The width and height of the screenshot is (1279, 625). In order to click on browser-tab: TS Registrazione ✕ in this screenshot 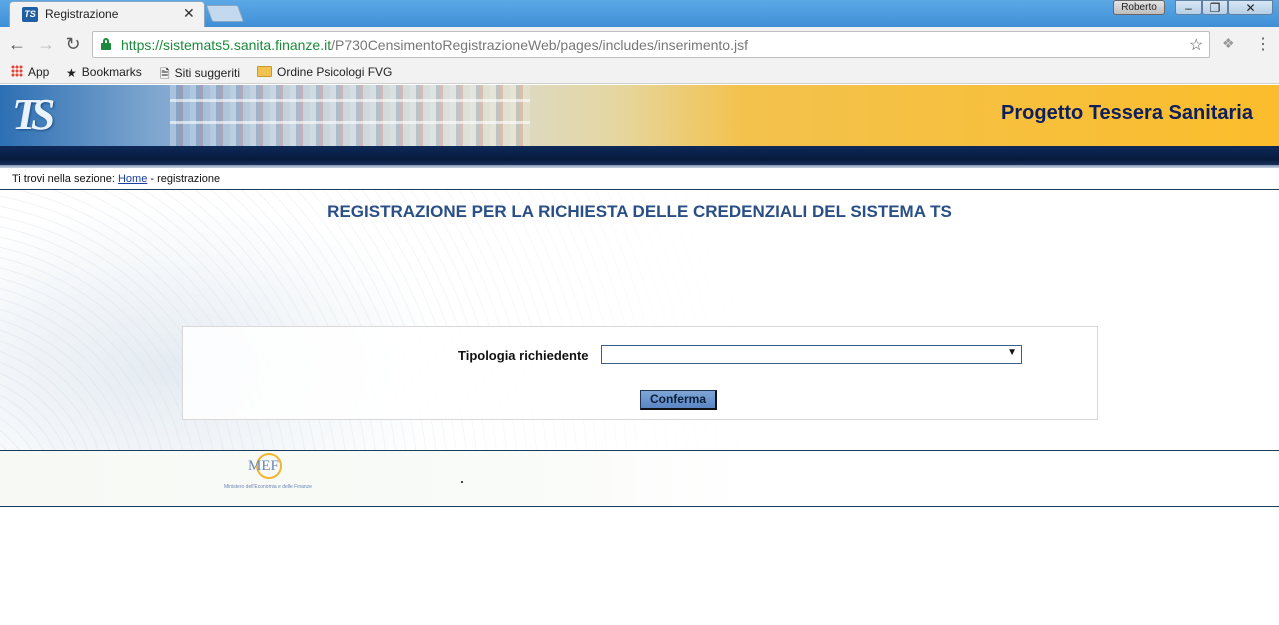, I will do `click(107, 14)`.